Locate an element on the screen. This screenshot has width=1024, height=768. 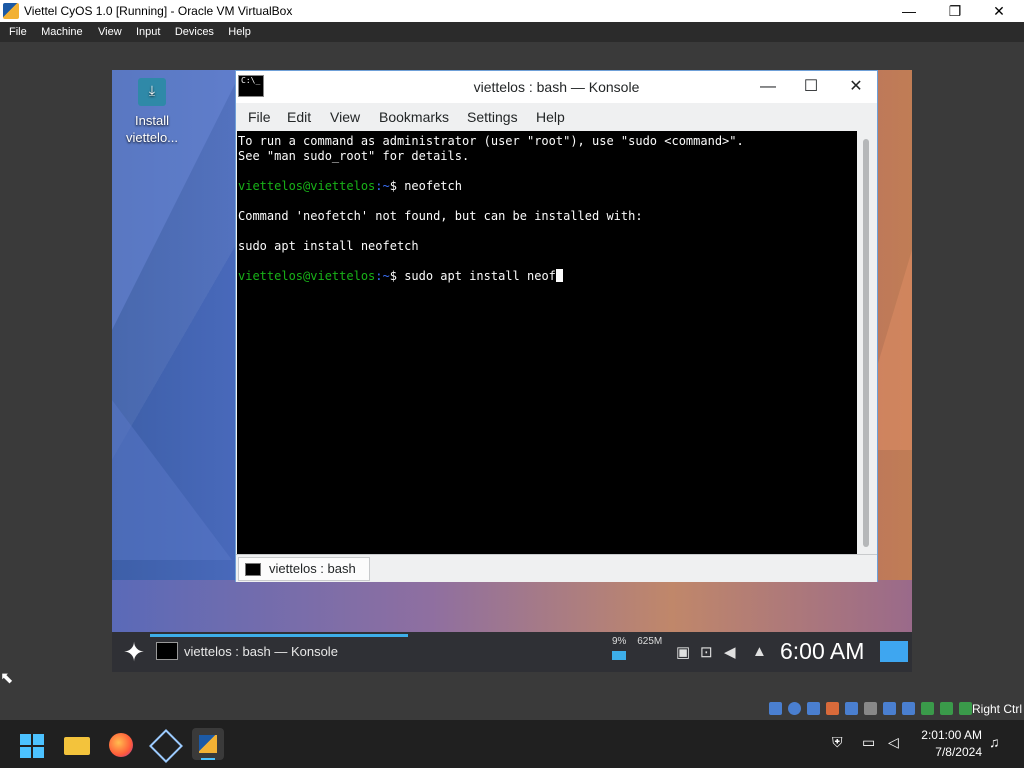
keyboard-capture-icon is located at coordinates (965, 708).